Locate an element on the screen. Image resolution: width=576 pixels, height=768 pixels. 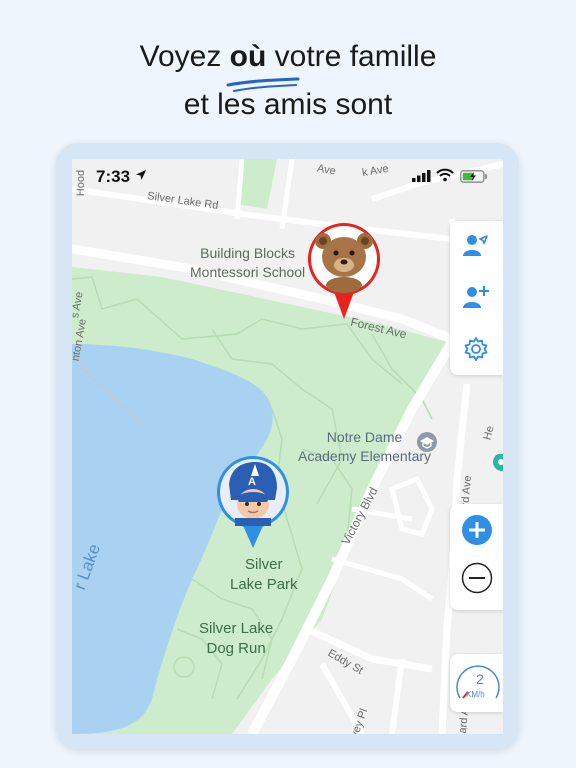
status-bar: 7:33 is located at coordinates (287, 176).